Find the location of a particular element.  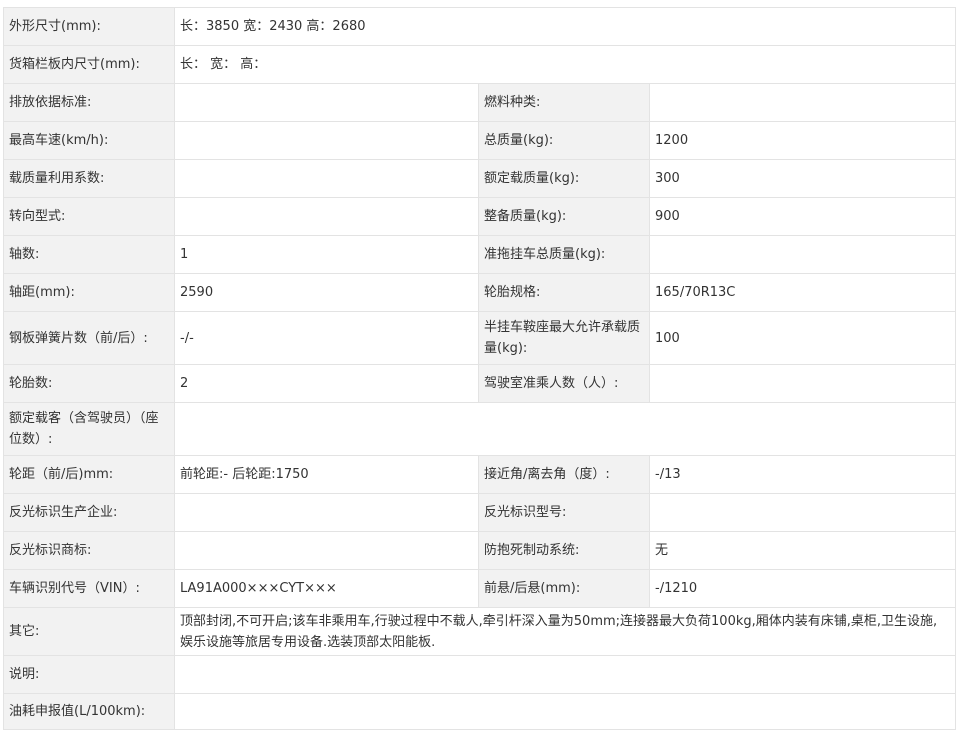

vin-value: LA91A000×××CYT××× is located at coordinates (326, 588).